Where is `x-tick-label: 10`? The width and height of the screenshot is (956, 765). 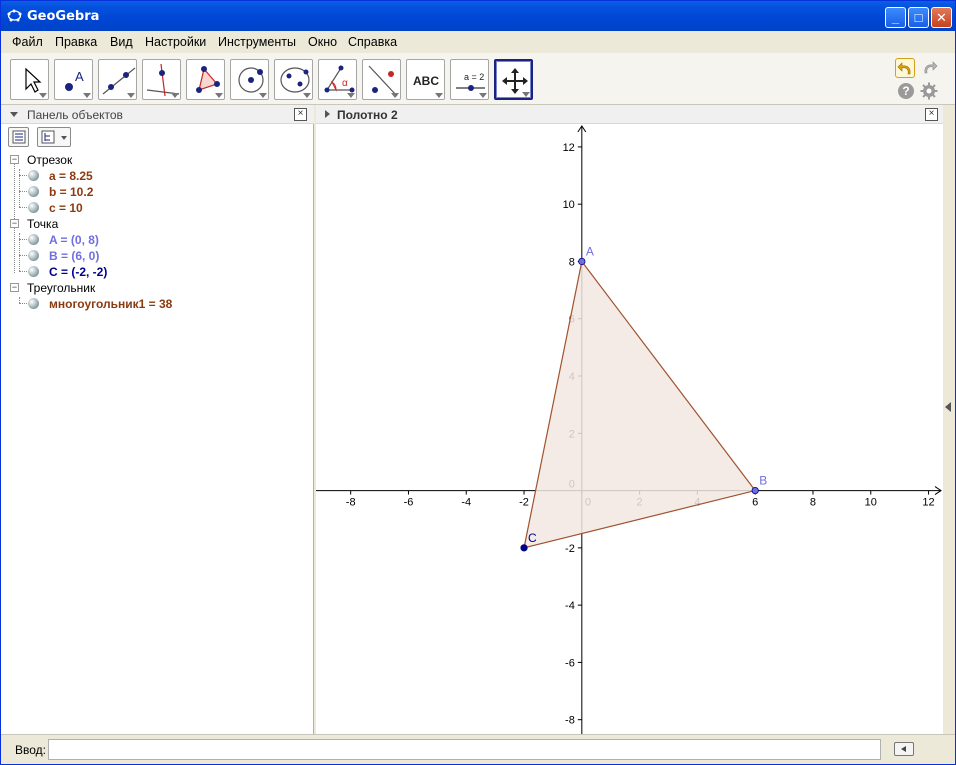 x-tick-label: 10 is located at coordinates (871, 503).